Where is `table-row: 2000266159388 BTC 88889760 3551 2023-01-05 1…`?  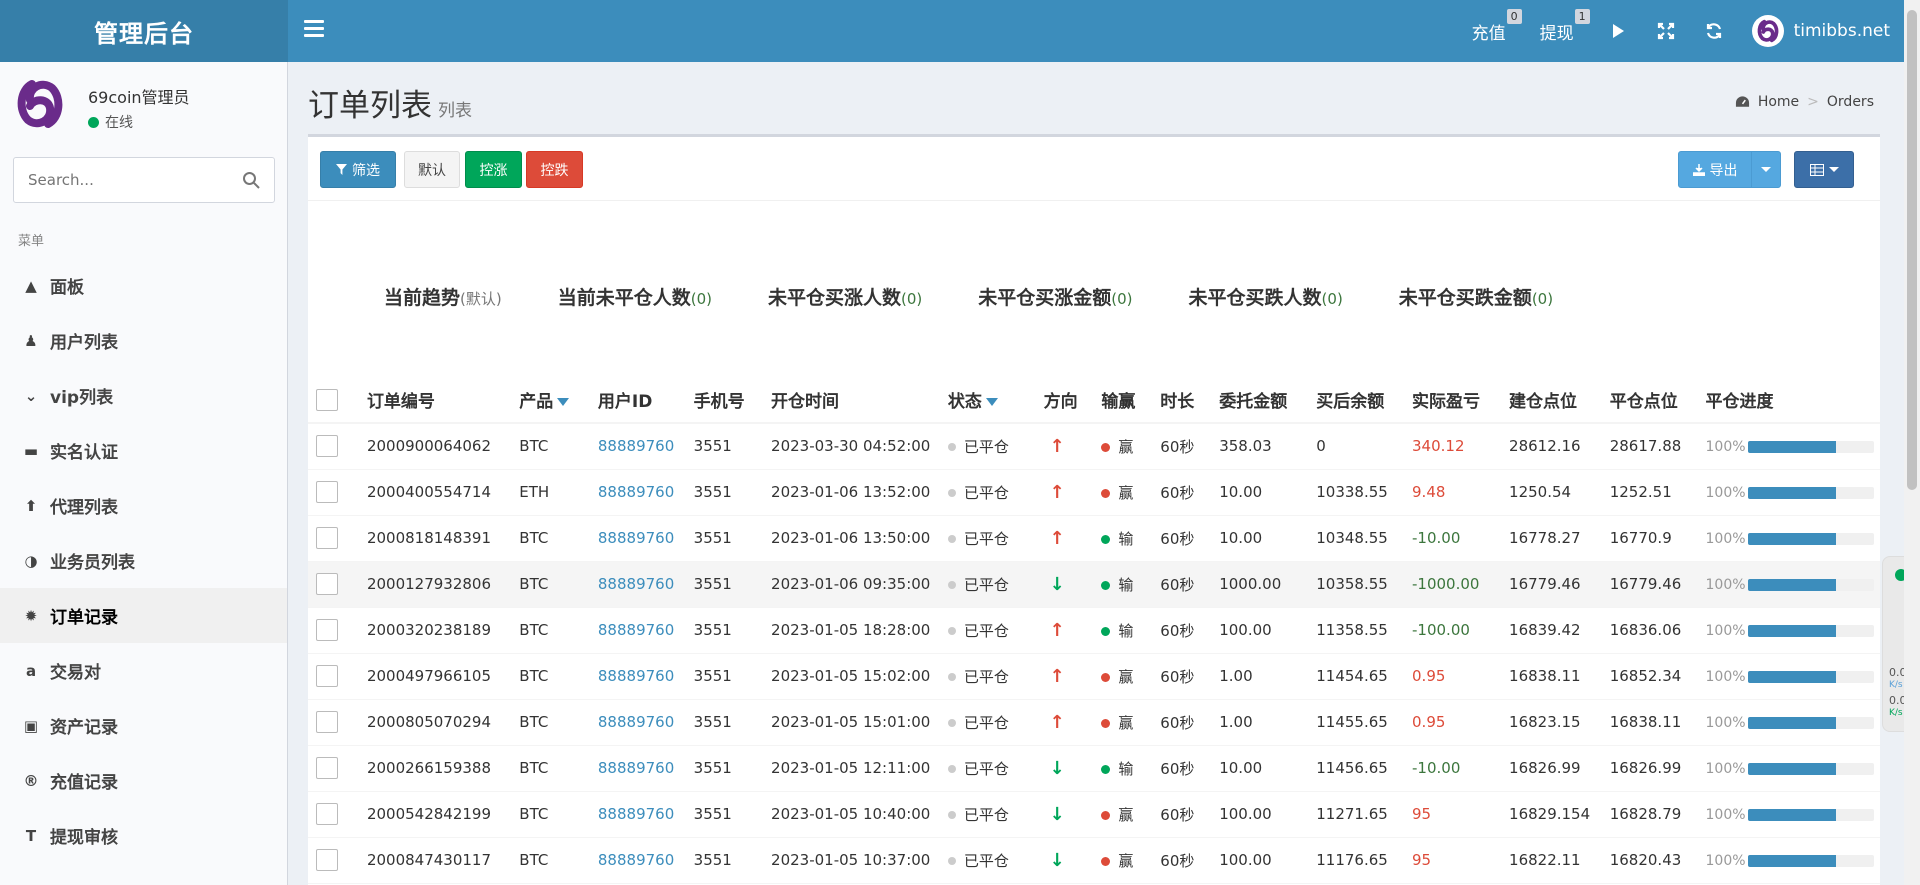 table-row: 2000266159388 BTC 88889760 3551 2023-01-05 1… is located at coordinates (1094, 768).